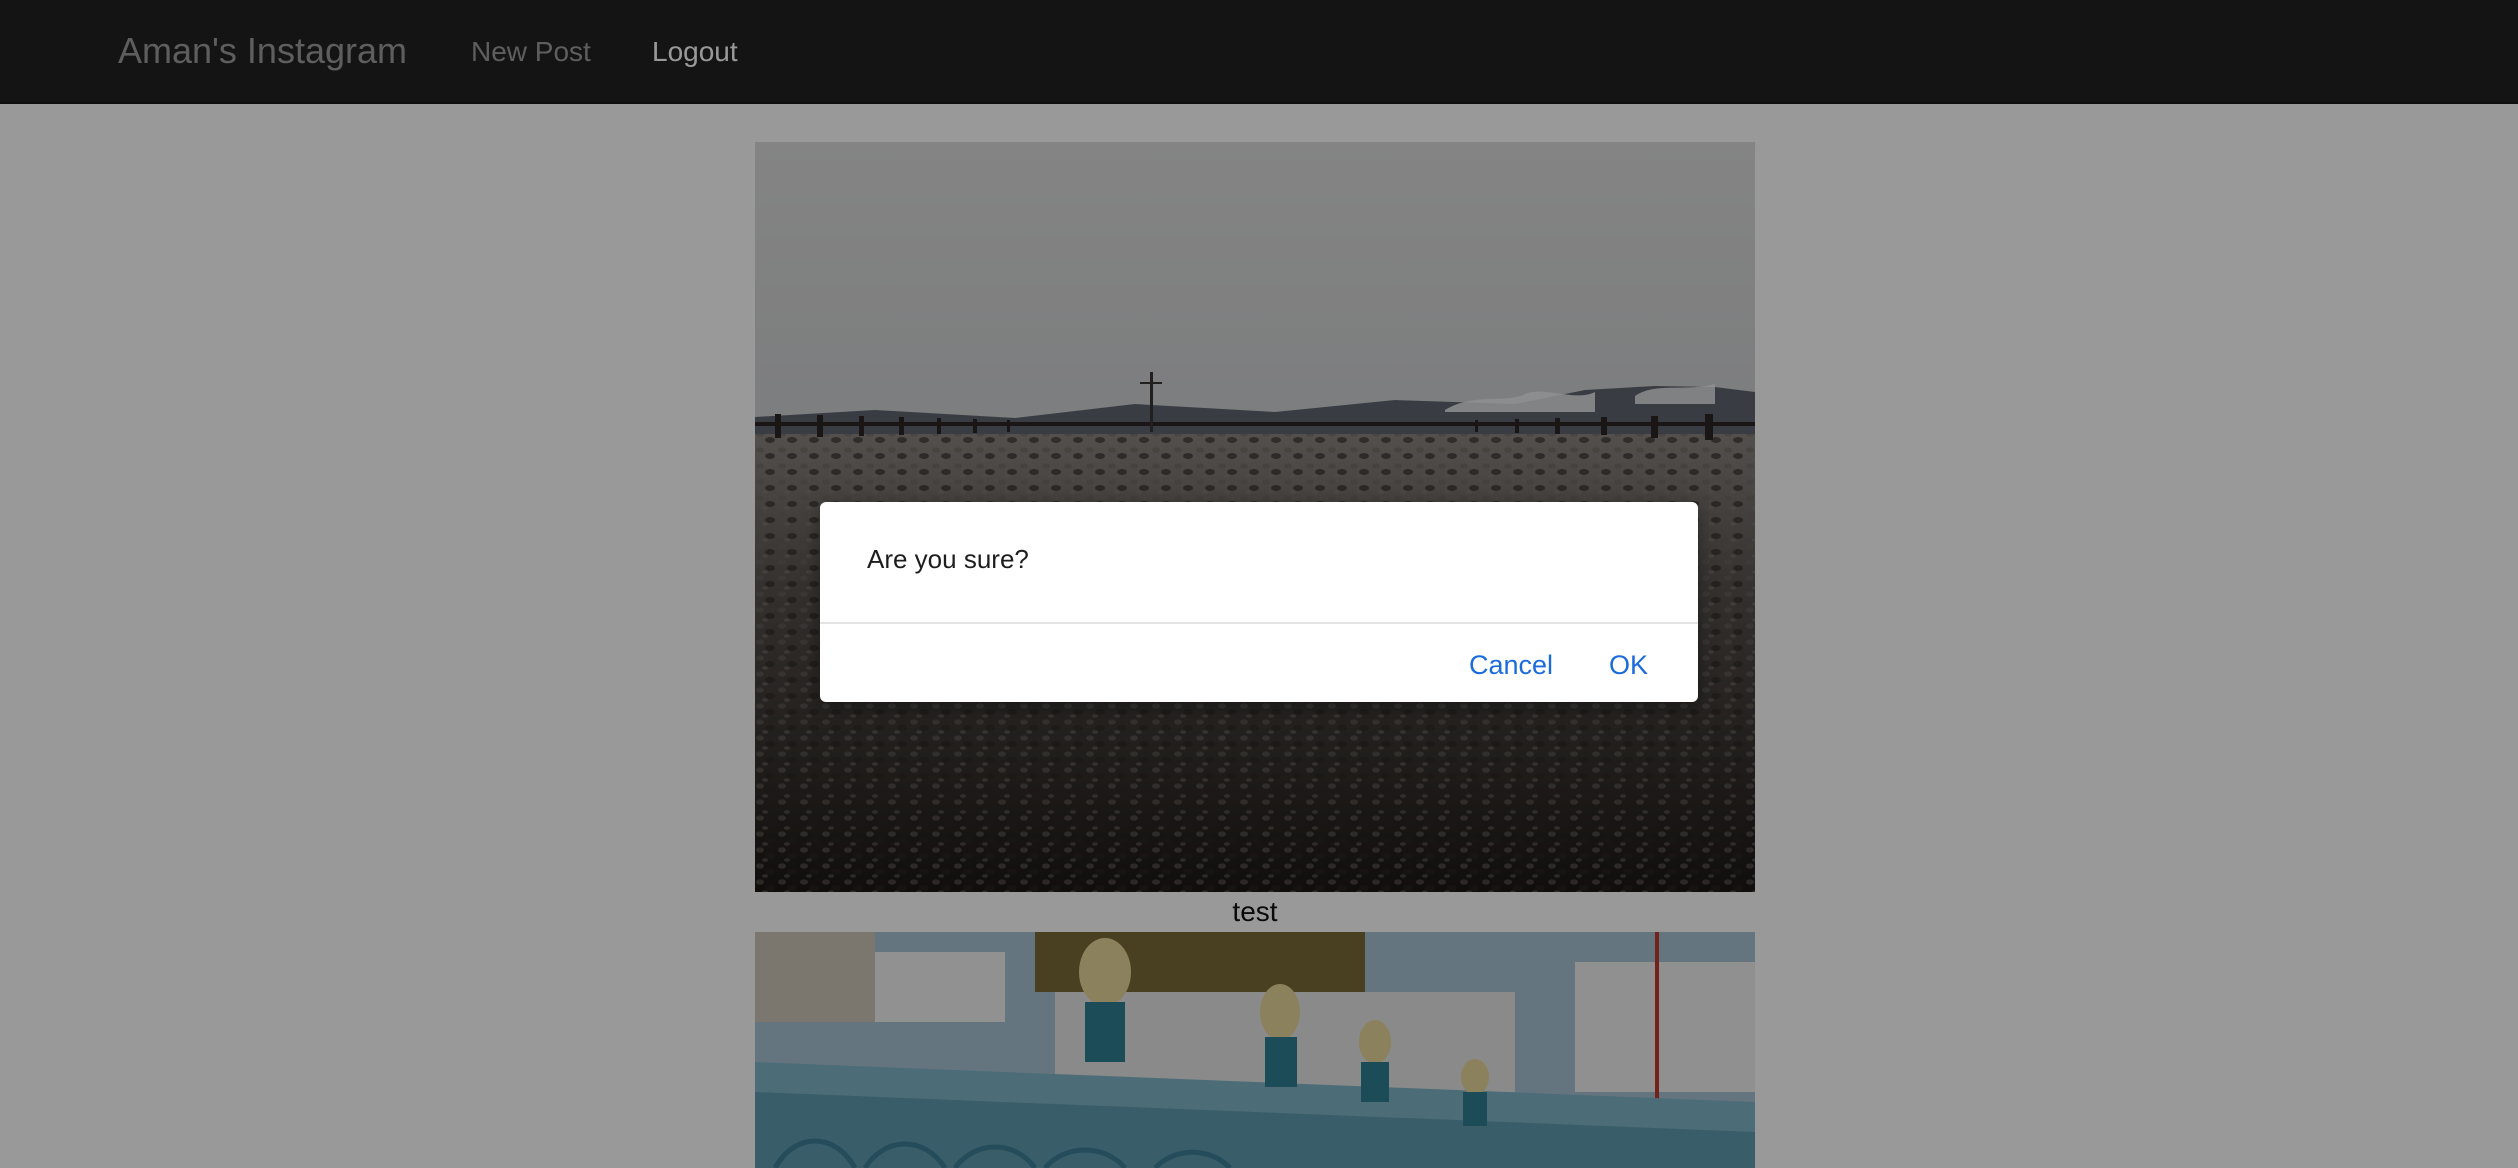 This screenshot has width=2518, height=1168. What do you see at coordinates (1628, 665) in the screenshot?
I see `ok-button: OK` at bounding box center [1628, 665].